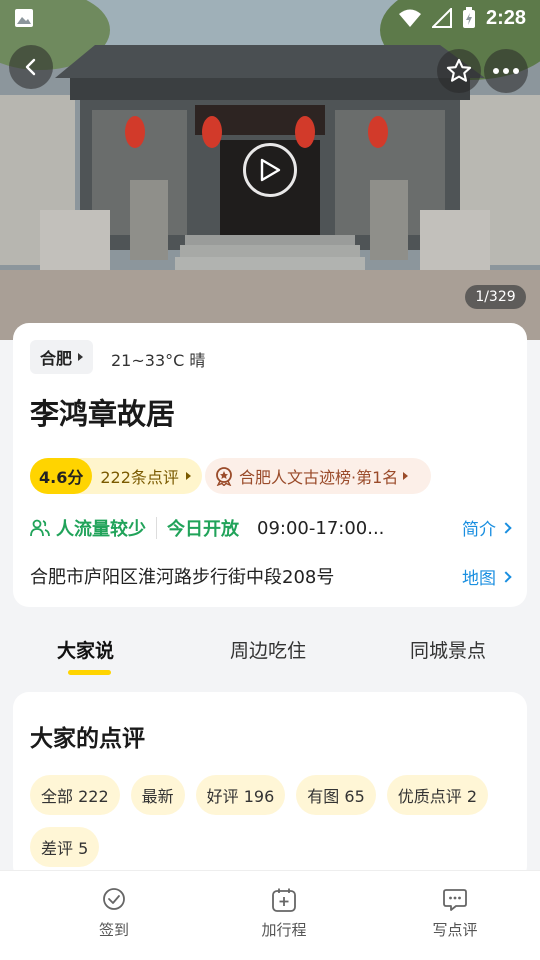 The height and width of the screenshot is (960, 540). What do you see at coordinates (224, 476) in the screenshot?
I see `ranking-medal-icon` at bounding box center [224, 476].